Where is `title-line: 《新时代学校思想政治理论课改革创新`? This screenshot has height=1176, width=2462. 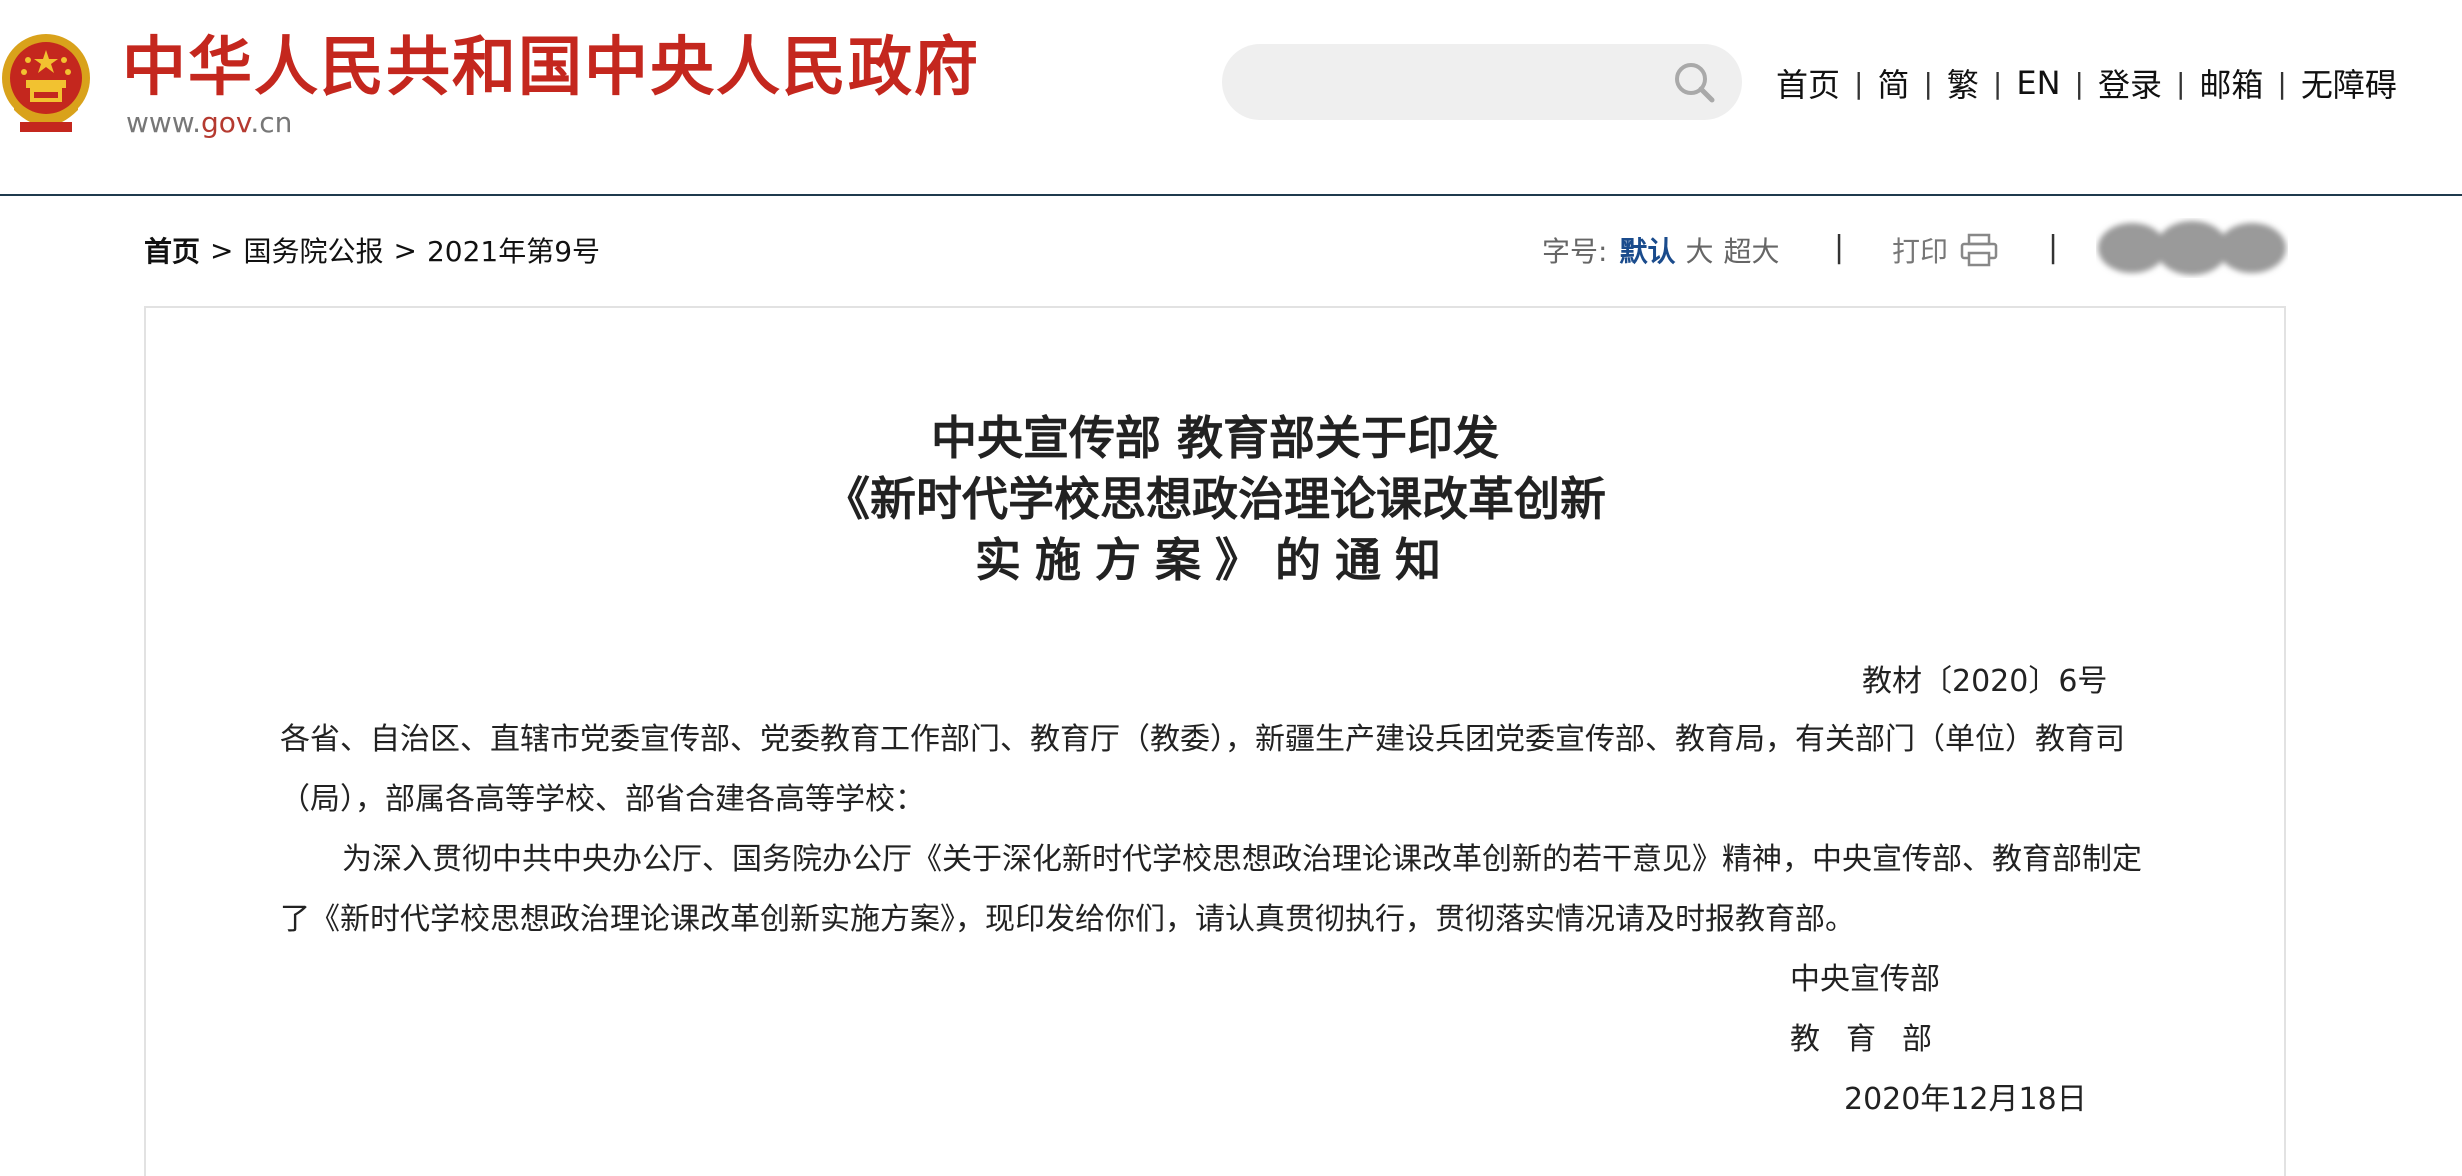 title-line: 《新时代学校思想政治理论课改革创新 is located at coordinates (1215, 499).